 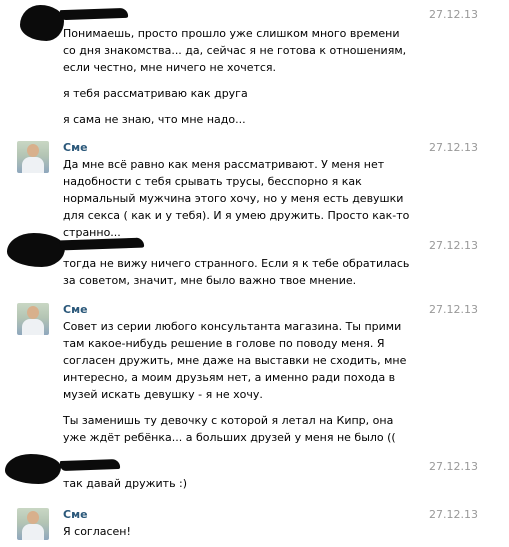 I want to click on message-text: Я согласен!, so click(x=239, y=531).